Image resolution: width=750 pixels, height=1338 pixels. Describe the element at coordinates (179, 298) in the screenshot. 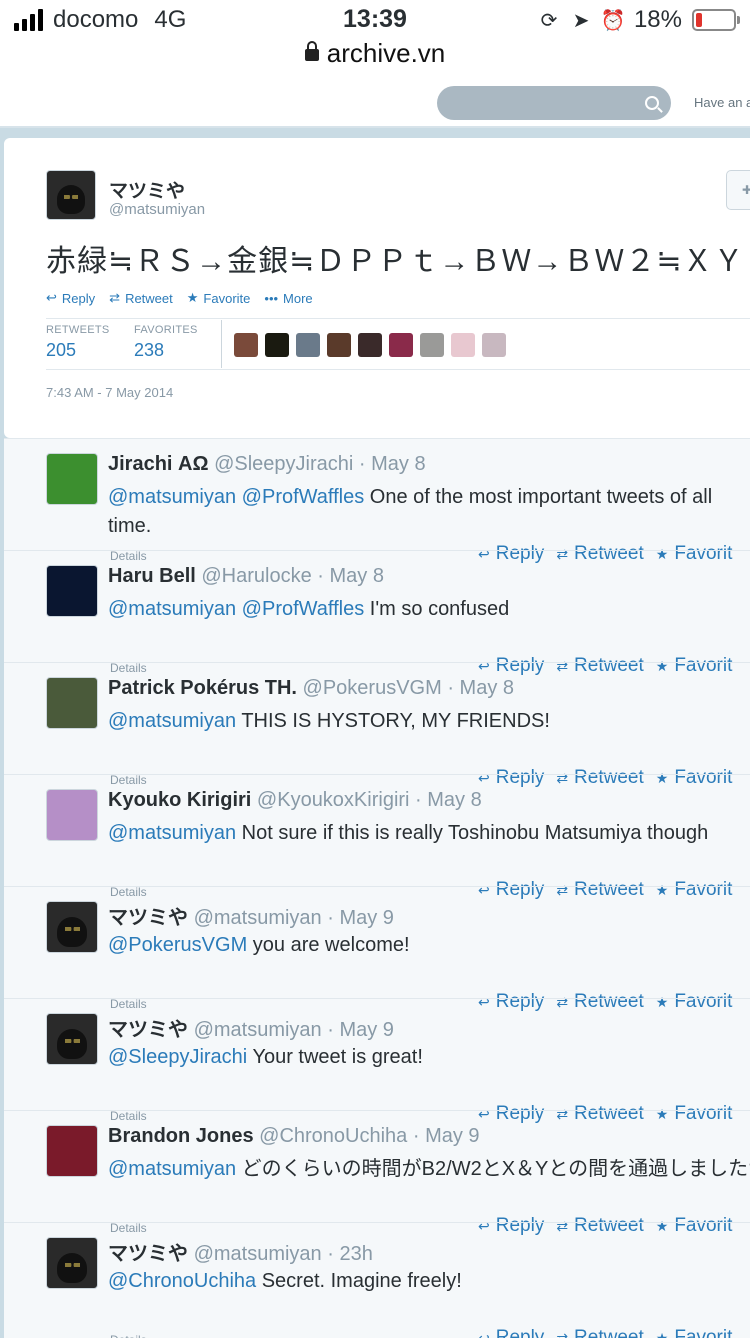

I see `tweet-actions: ↩Reply ⇄Retweet ★Favorite ••• More` at that location.